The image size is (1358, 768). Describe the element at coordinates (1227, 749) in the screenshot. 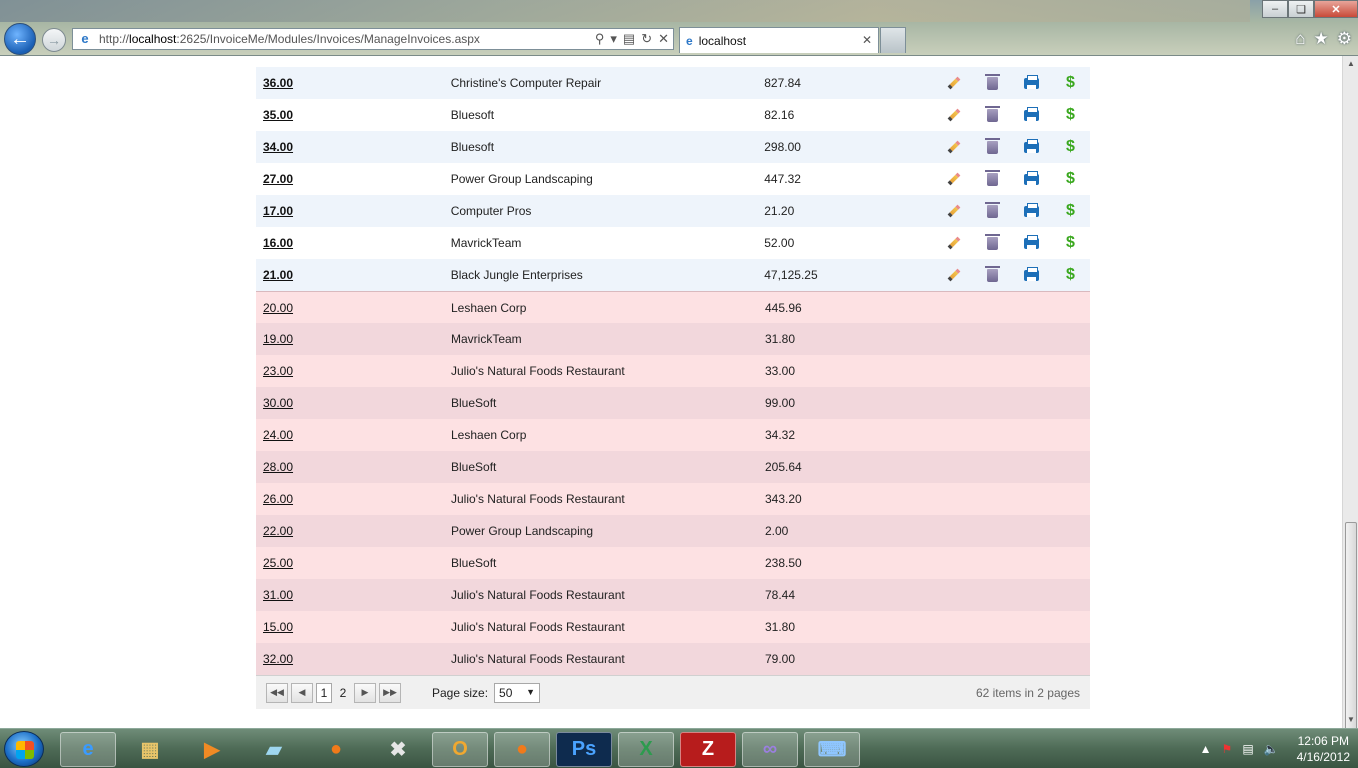

I see `action-center-flag-icon: ⚑` at that location.